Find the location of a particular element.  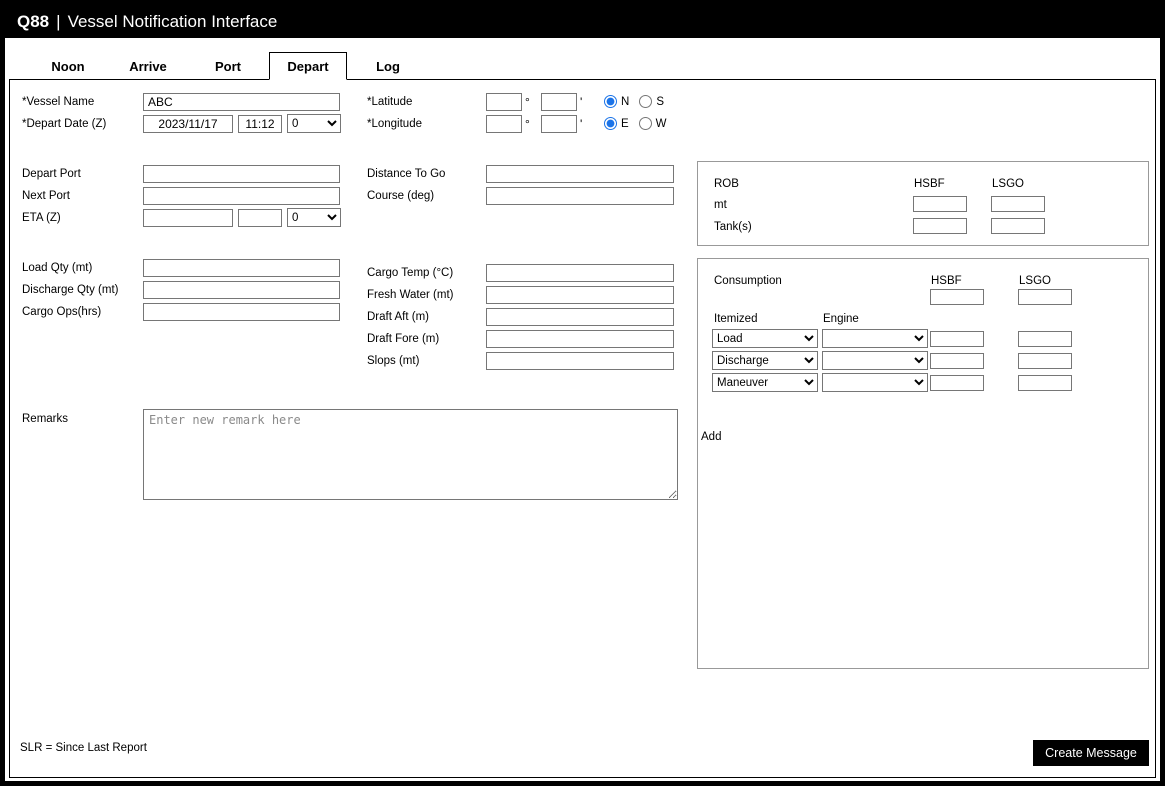

latitude-south-option: S is located at coordinates (651, 101).